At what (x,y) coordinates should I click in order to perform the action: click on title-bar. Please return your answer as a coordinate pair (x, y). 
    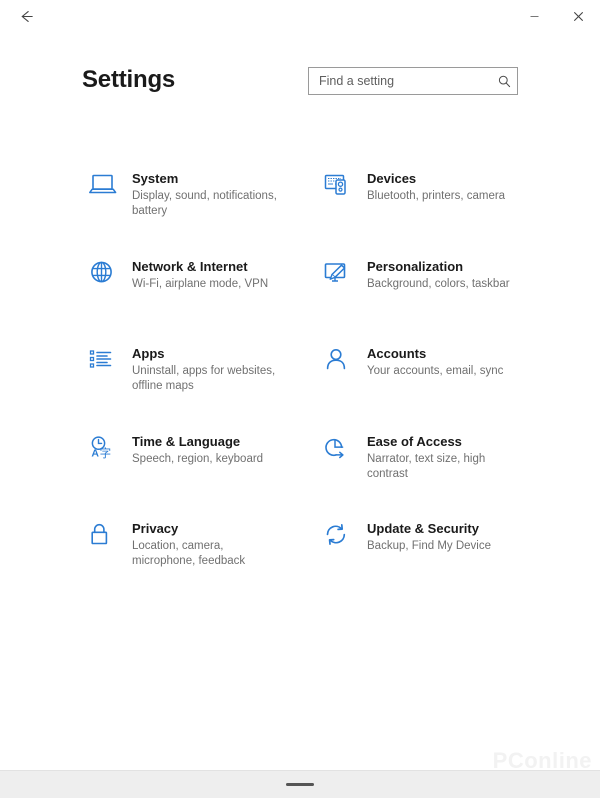
    Looking at the image, I should click on (300, 16).